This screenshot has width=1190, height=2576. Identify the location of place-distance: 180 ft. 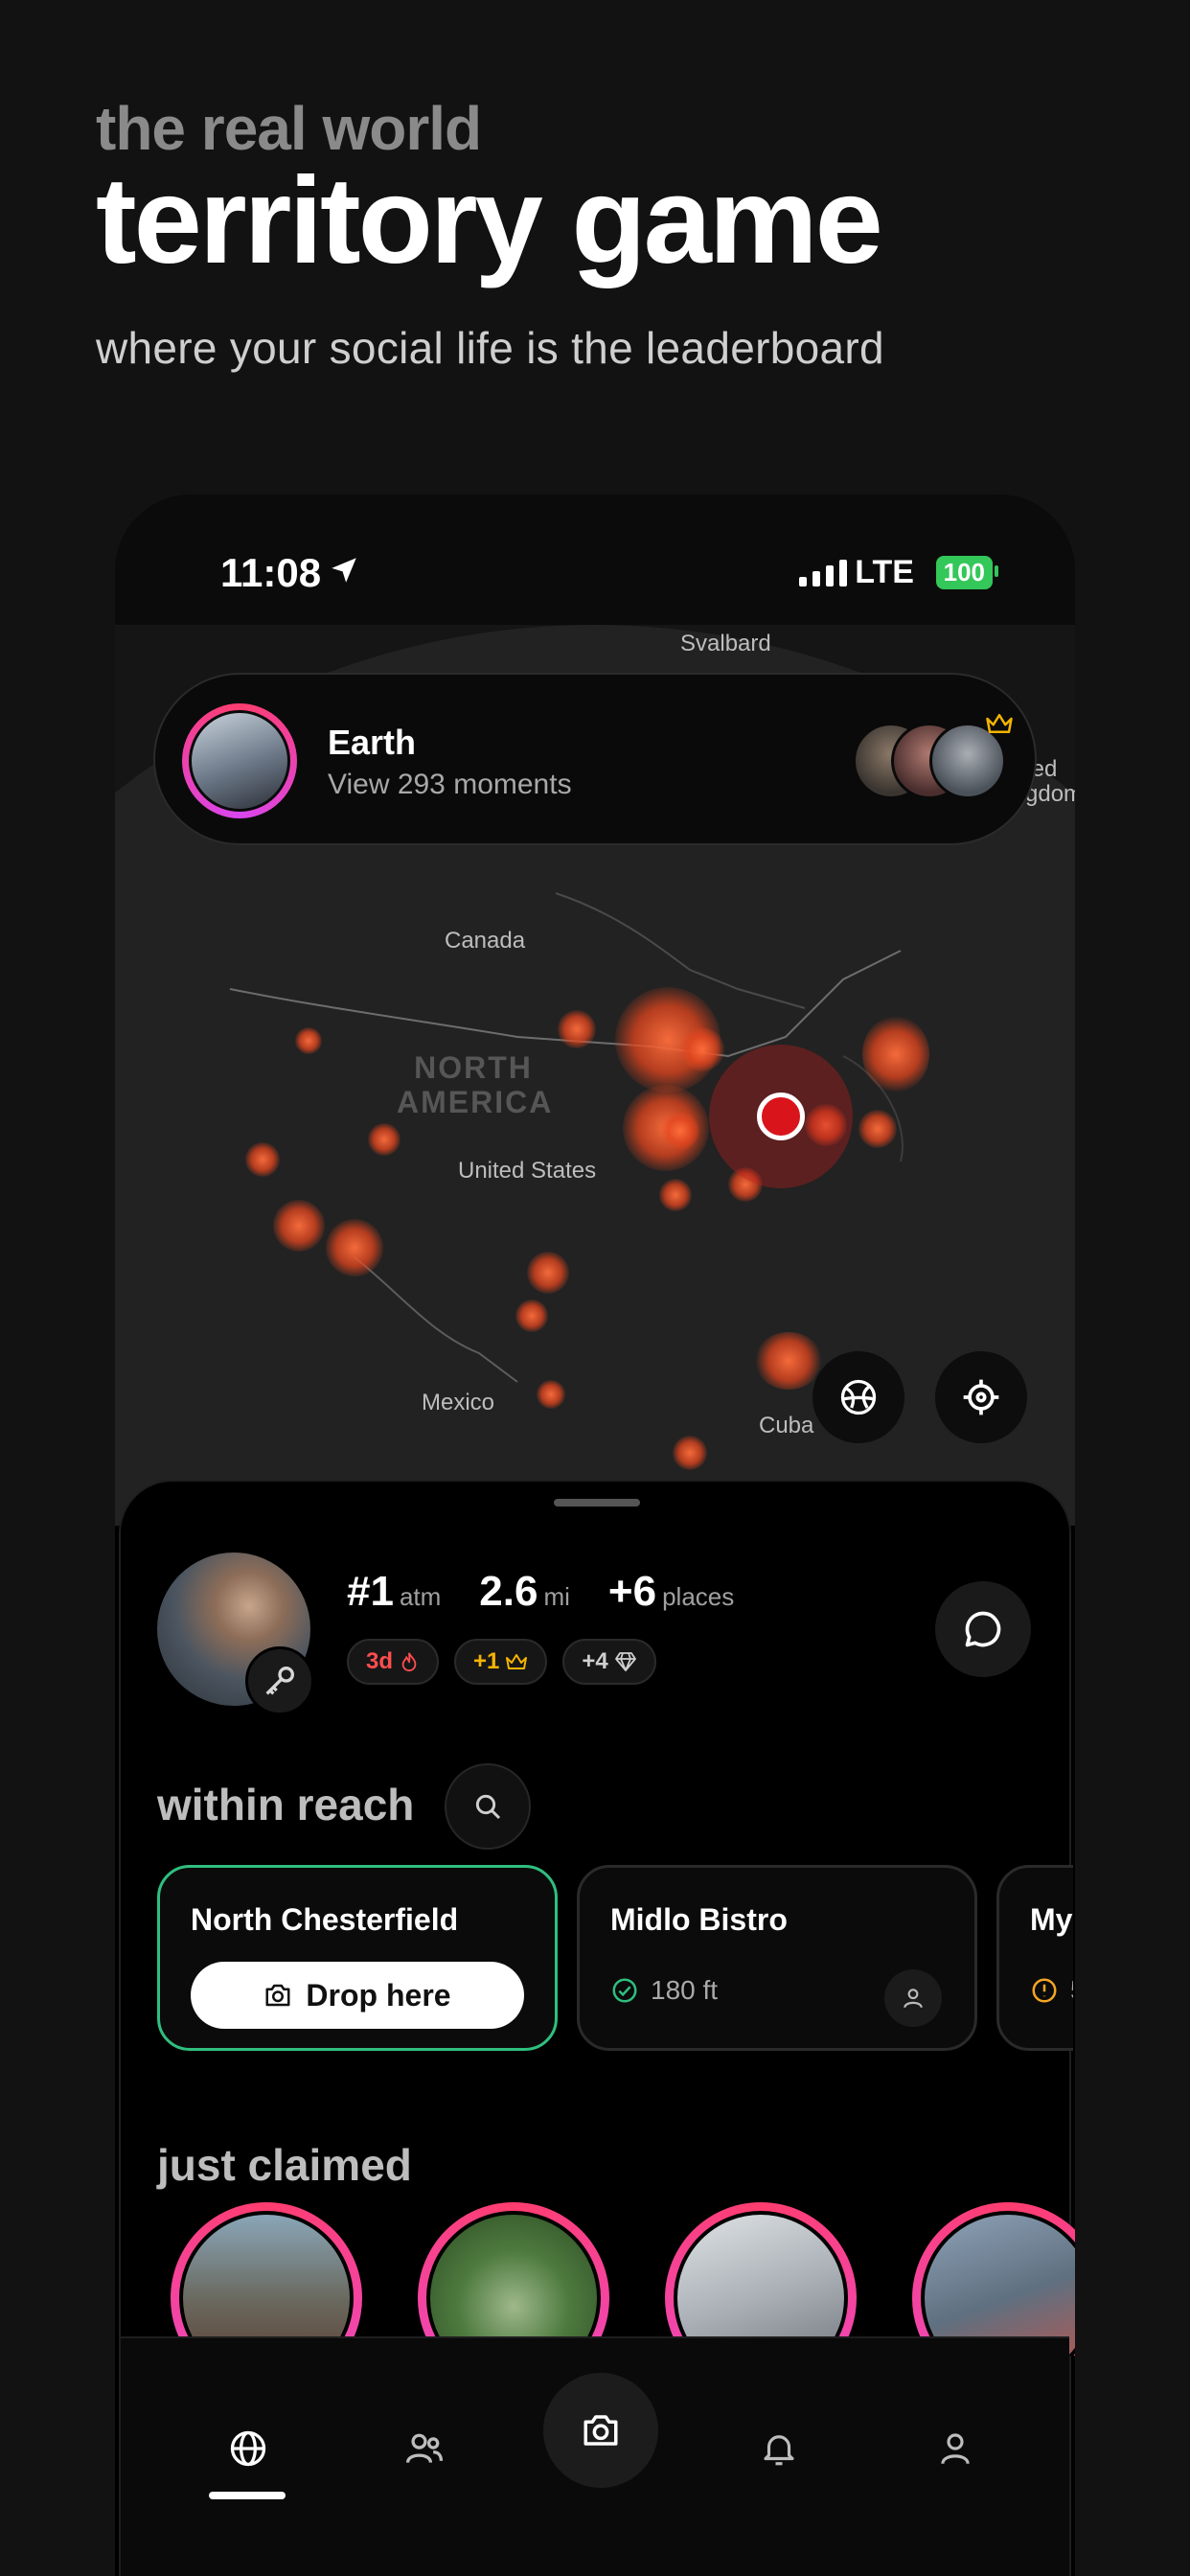
(664, 1990).